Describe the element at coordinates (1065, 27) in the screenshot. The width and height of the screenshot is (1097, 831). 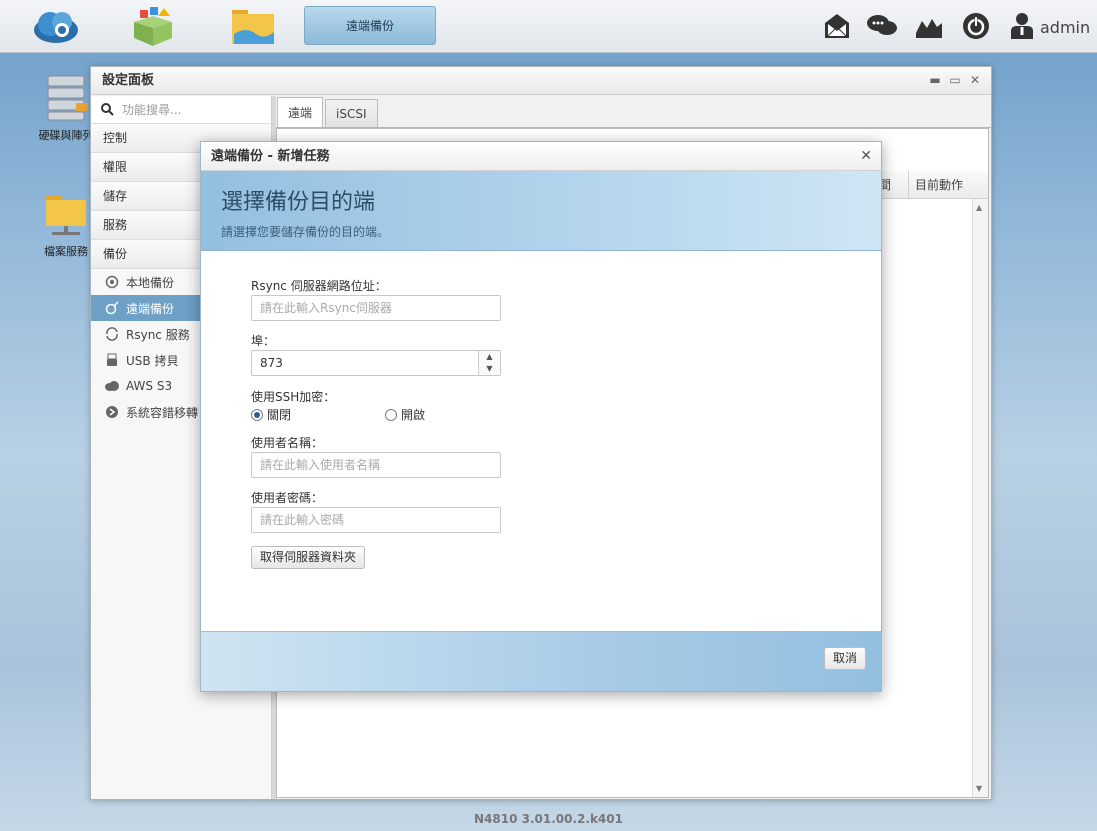
I see `user-name: admin` at that location.